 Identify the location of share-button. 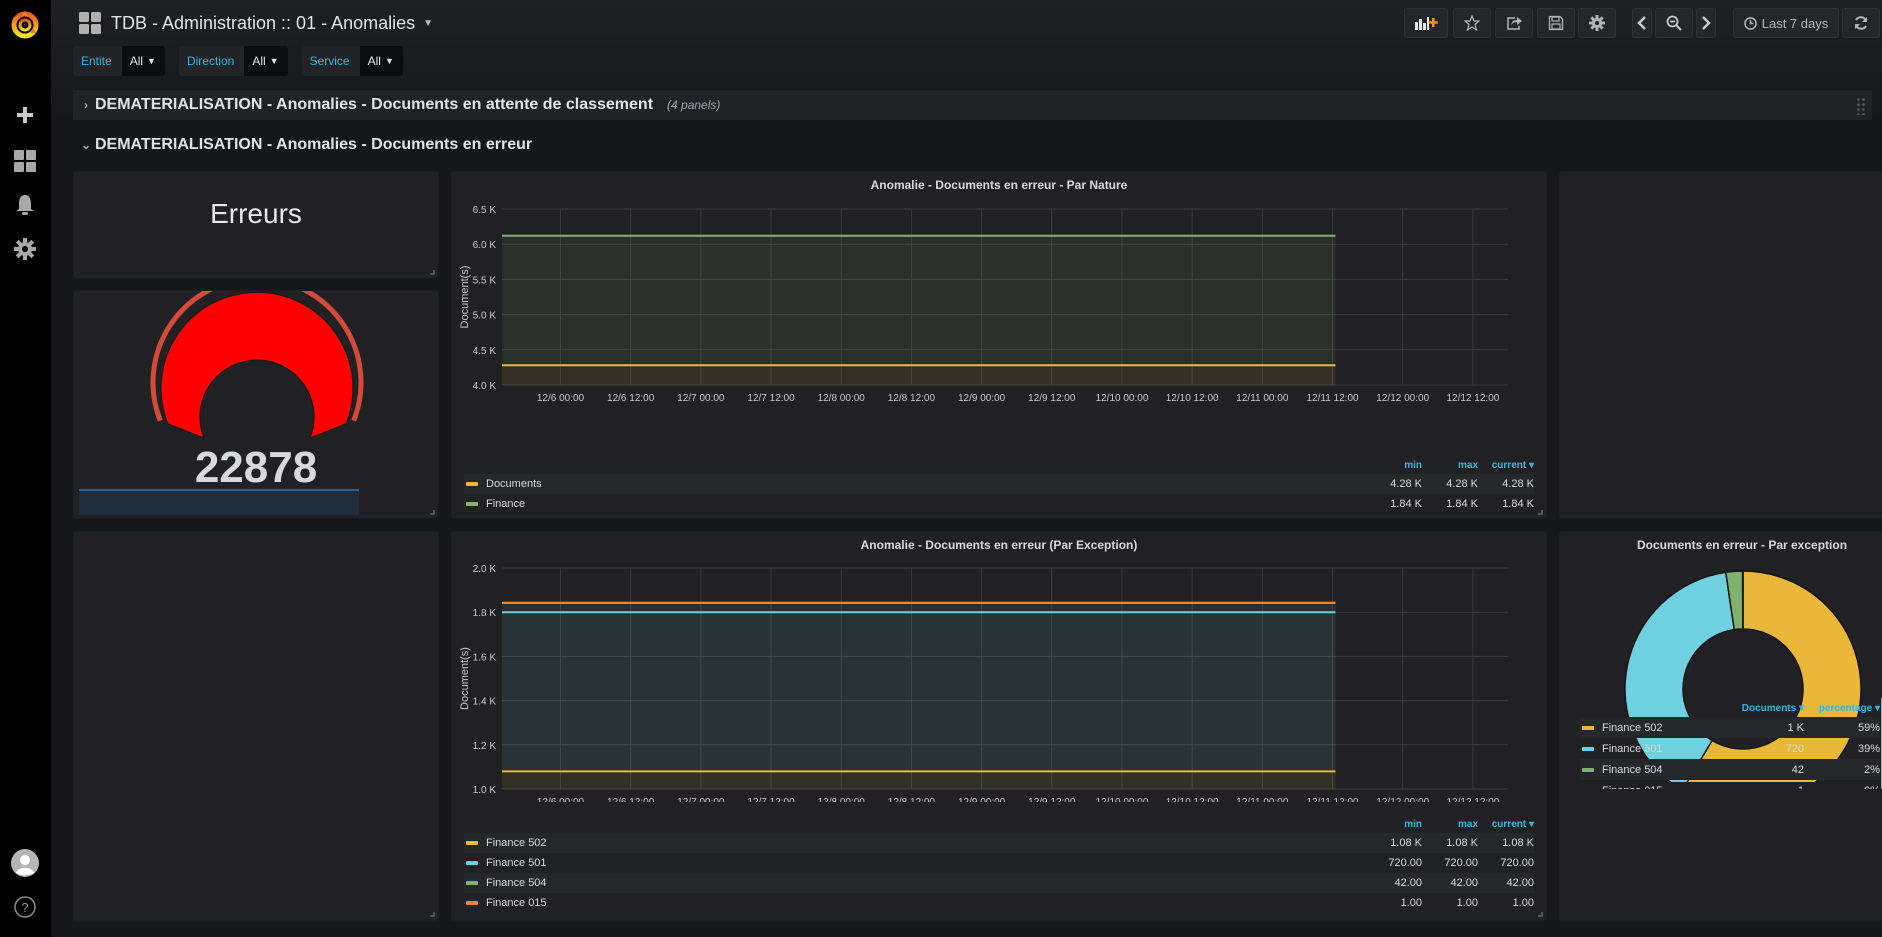
(1514, 23).